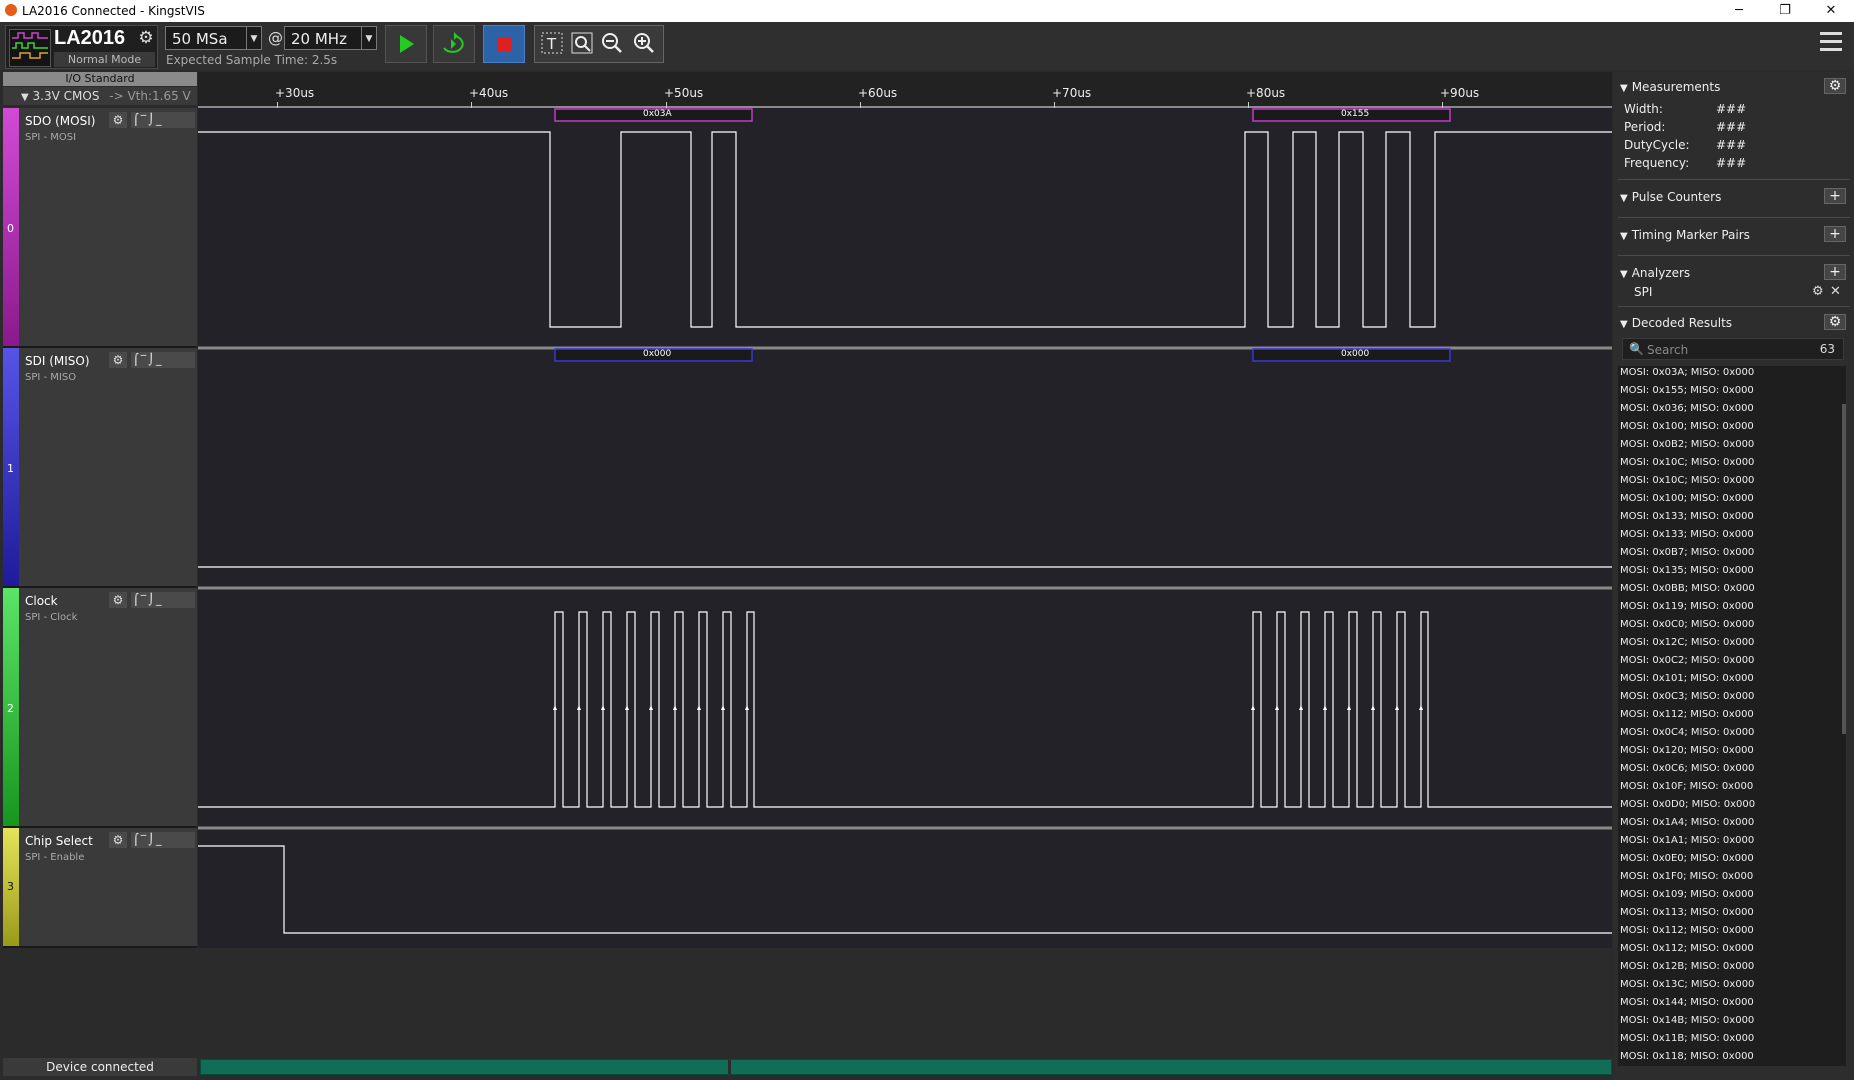 The height and width of the screenshot is (1080, 1854). What do you see at coordinates (81, 47) in the screenshot?
I see `device-box: LA2016 ⚙ Normal Mode` at bounding box center [81, 47].